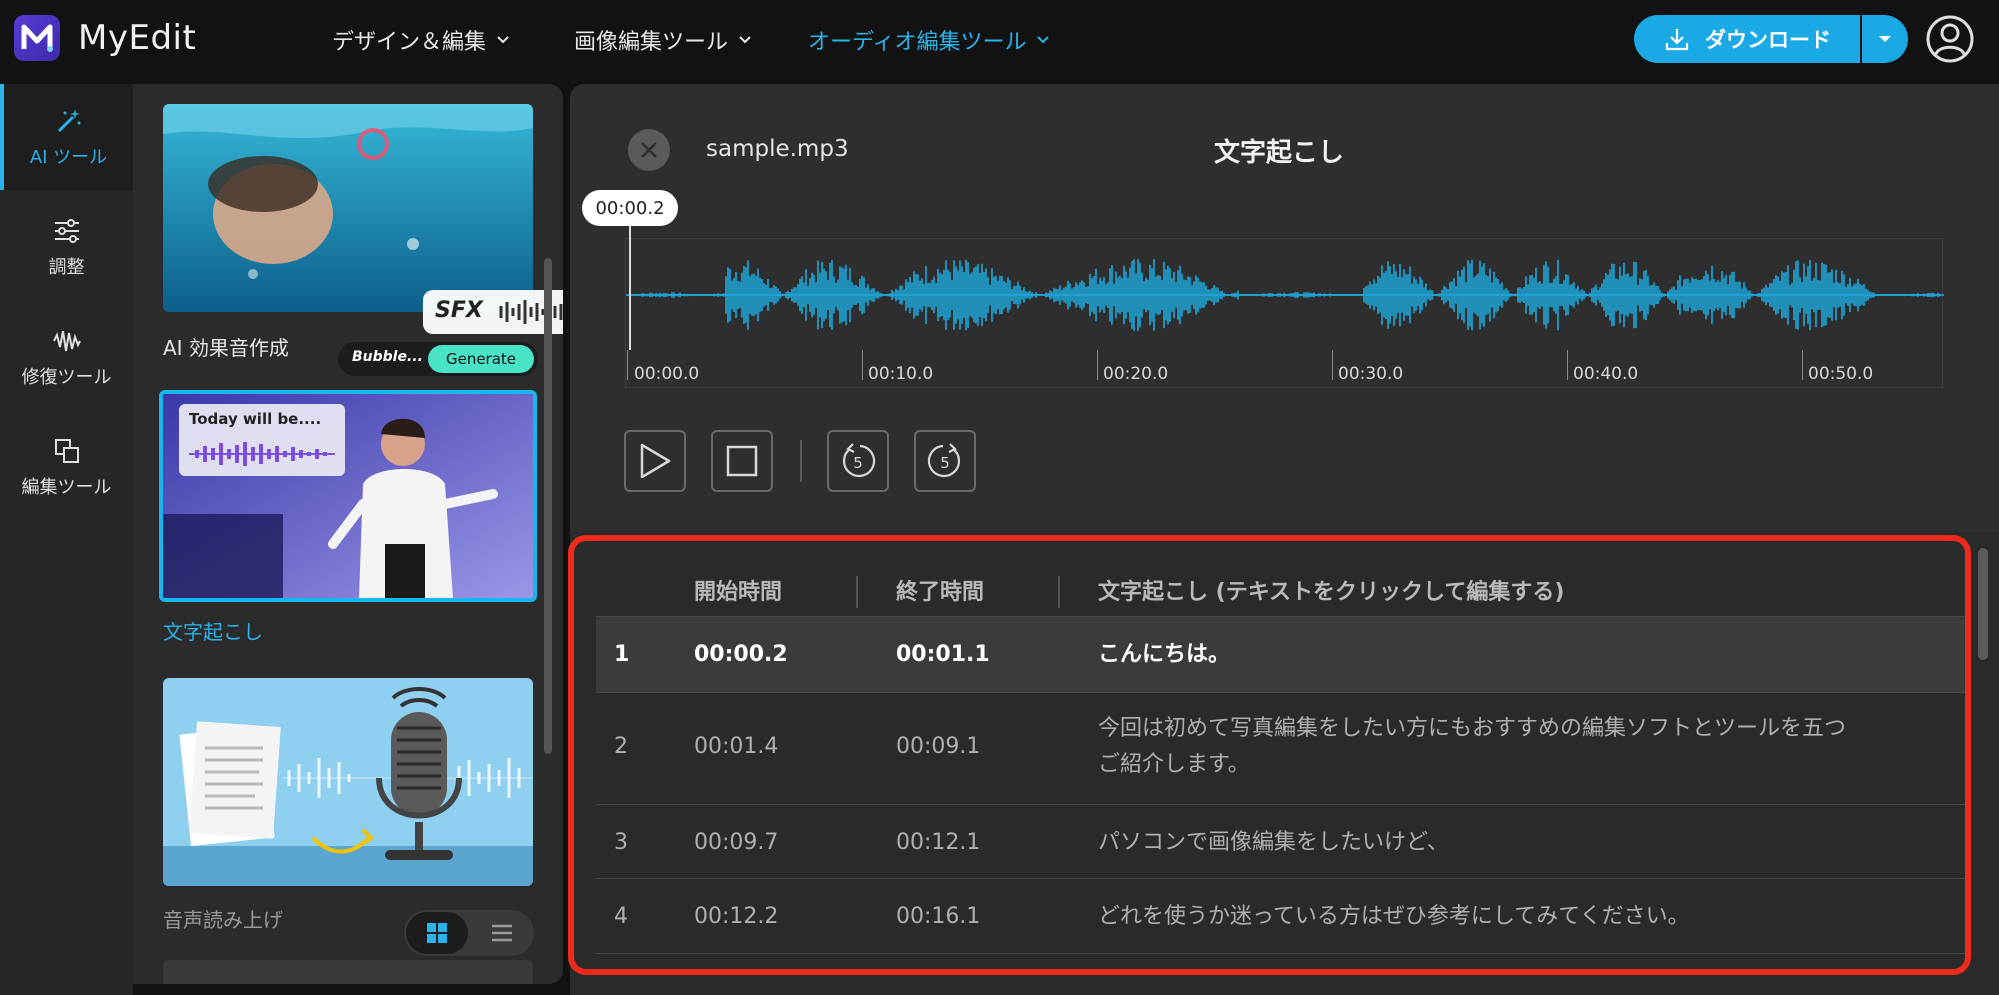 This screenshot has width=1999, height=995. I want to click on rewind-5s-button: 5, so click(858, 461).